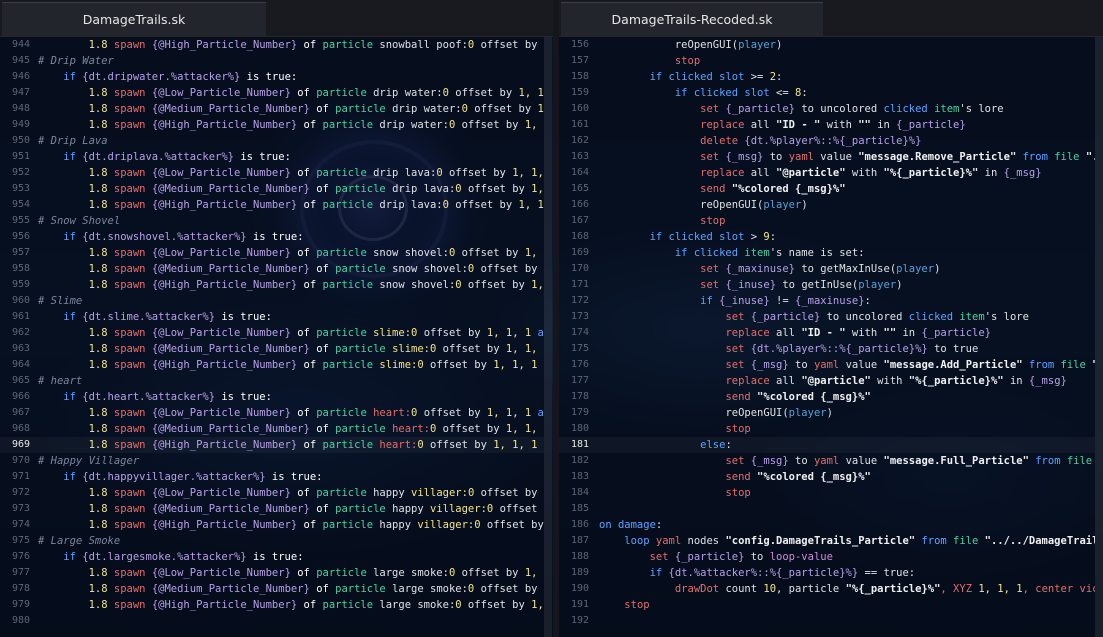 The height and width of the screenshot is (637, 1103). I want to click on code-line: 960 # Slime, so click(272, 301).